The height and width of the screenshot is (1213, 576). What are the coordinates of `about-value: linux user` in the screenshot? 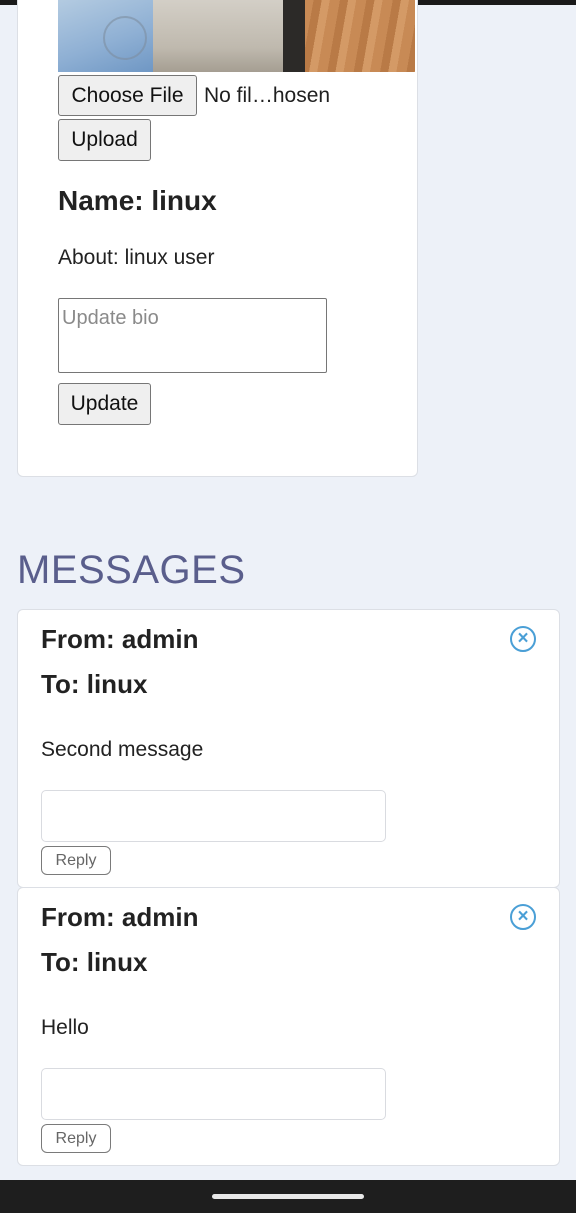 It's located at (169, 257).